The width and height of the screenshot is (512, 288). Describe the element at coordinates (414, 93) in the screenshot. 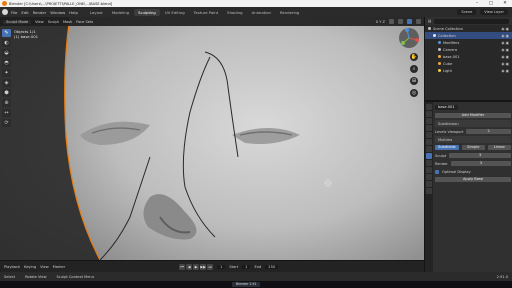

I see `perspective-toggle-icon: ◎` at that location.